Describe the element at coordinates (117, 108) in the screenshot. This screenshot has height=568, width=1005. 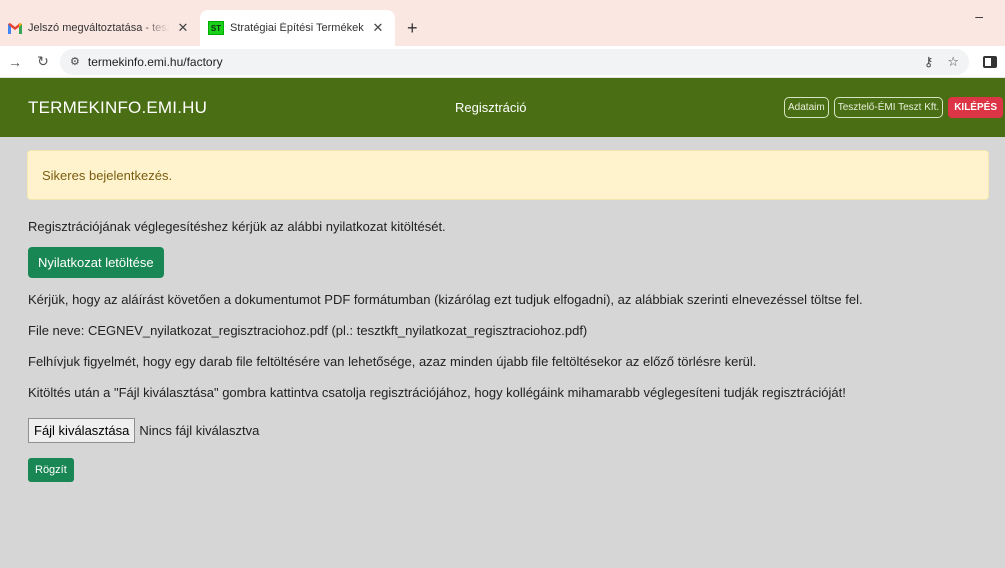
I see `site-brand: TERMEKINFO.EMI.HU` at that location.